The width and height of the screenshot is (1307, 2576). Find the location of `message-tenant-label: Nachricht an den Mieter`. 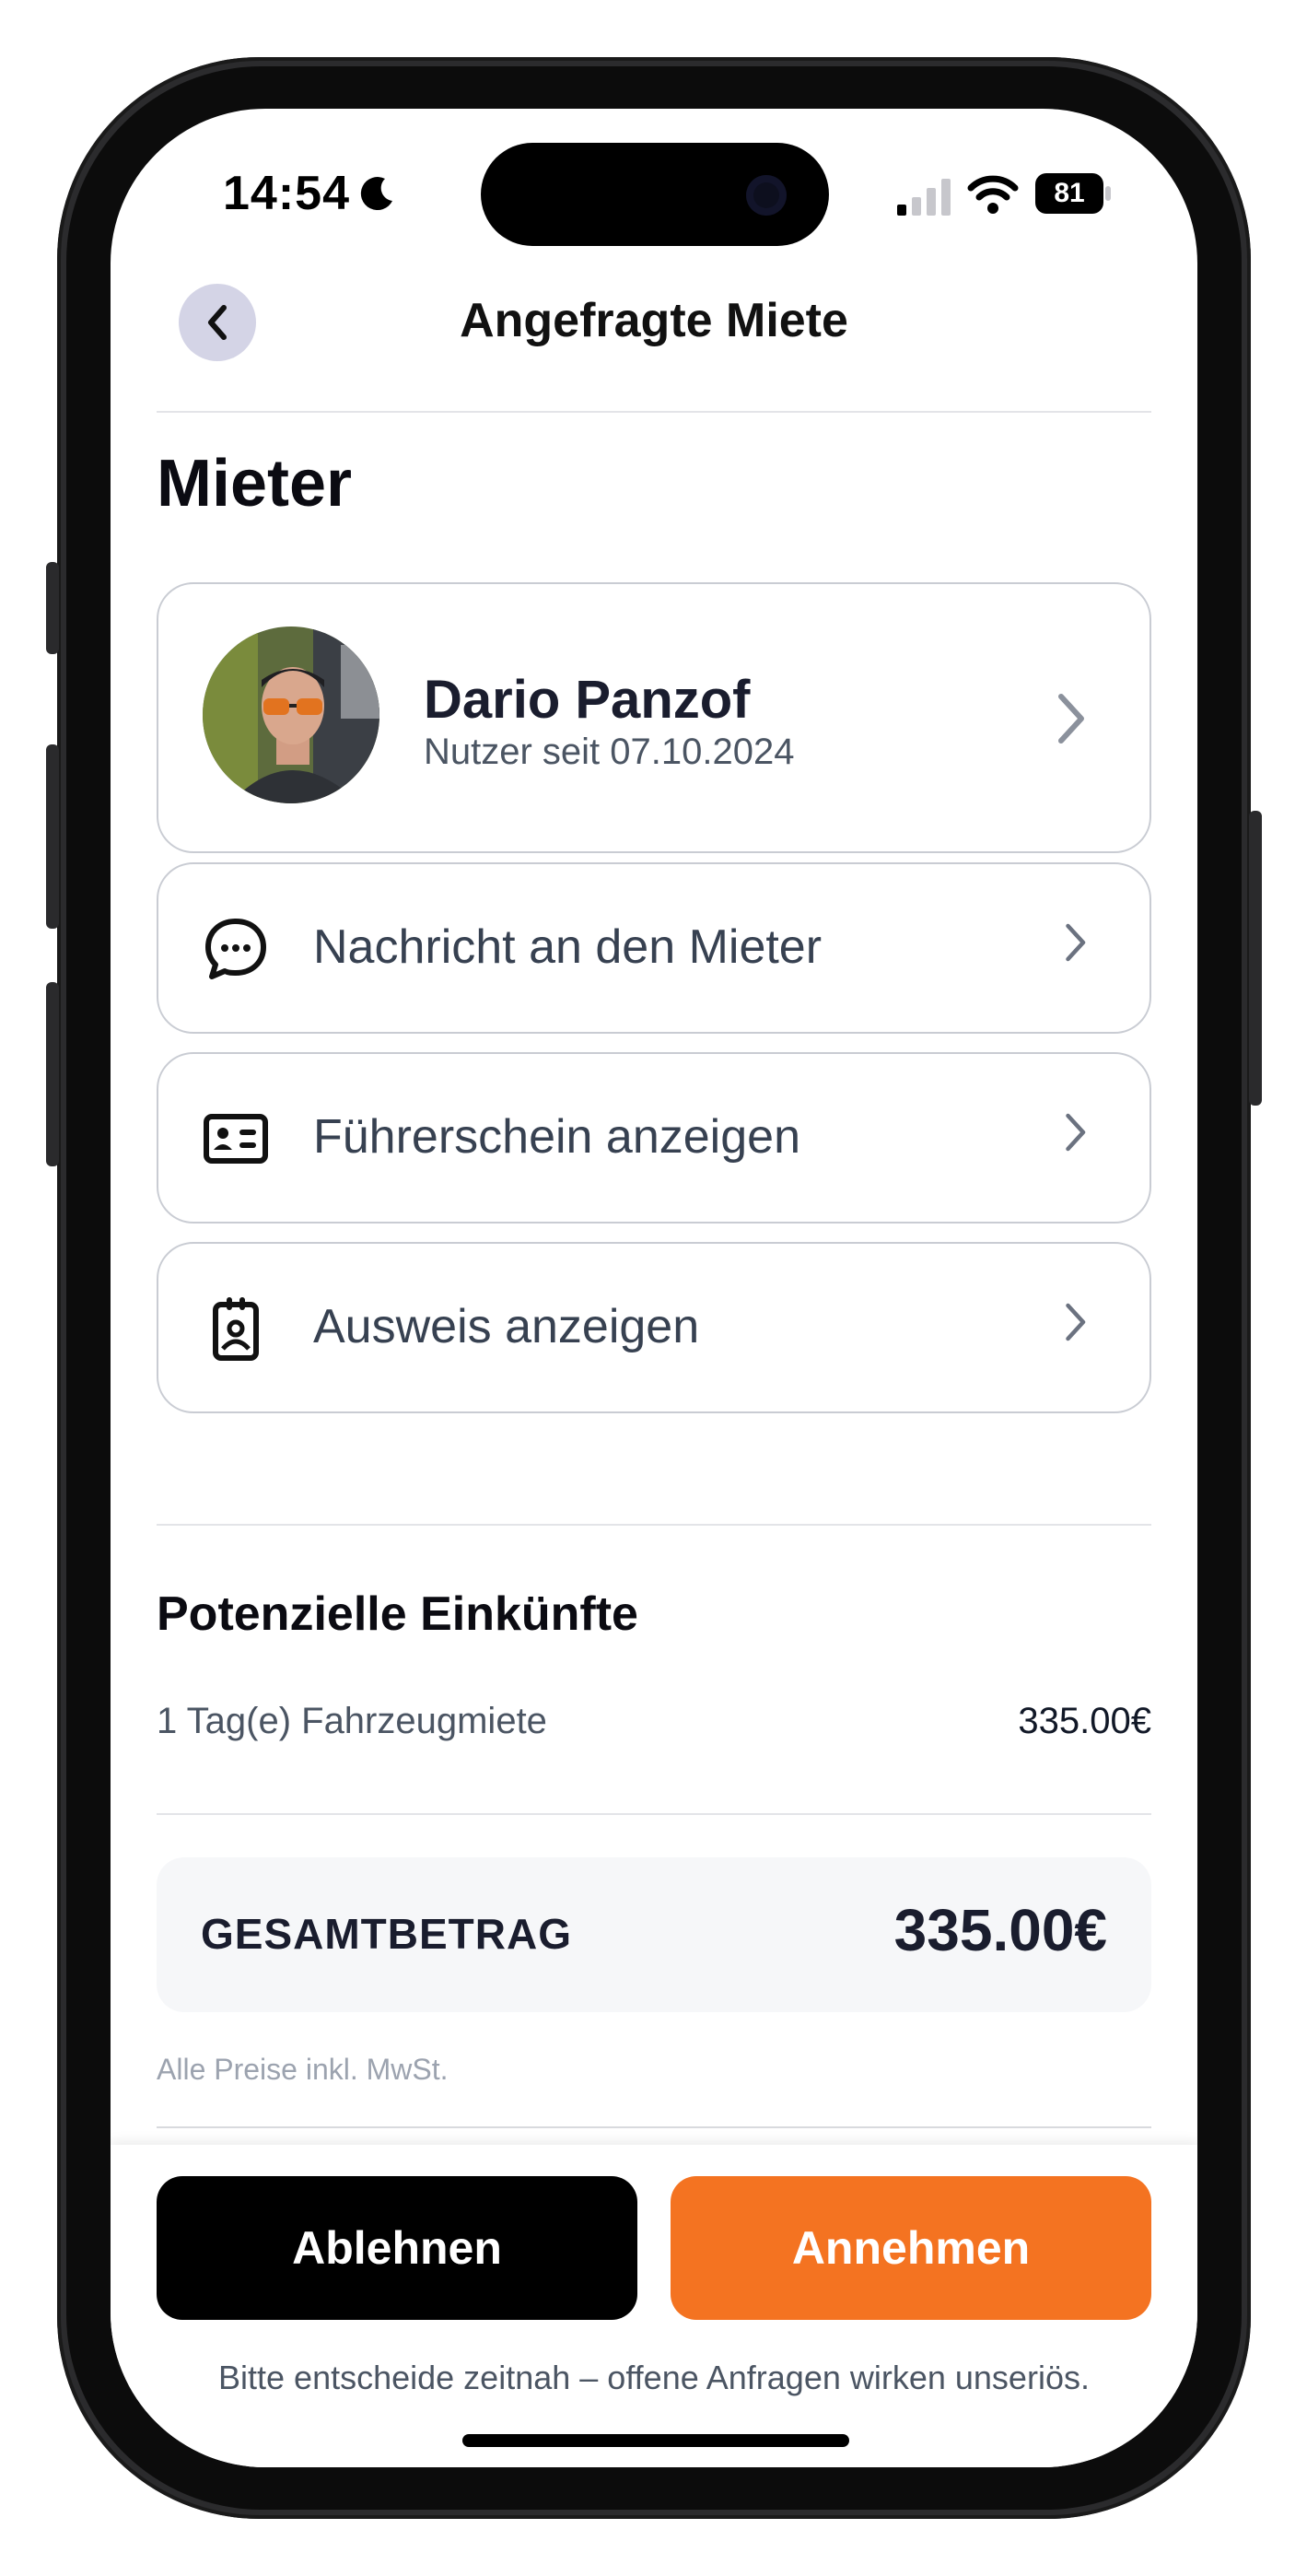

message-tenant-label: Nachricht an den Mieter is located at coordinates (568, 947).